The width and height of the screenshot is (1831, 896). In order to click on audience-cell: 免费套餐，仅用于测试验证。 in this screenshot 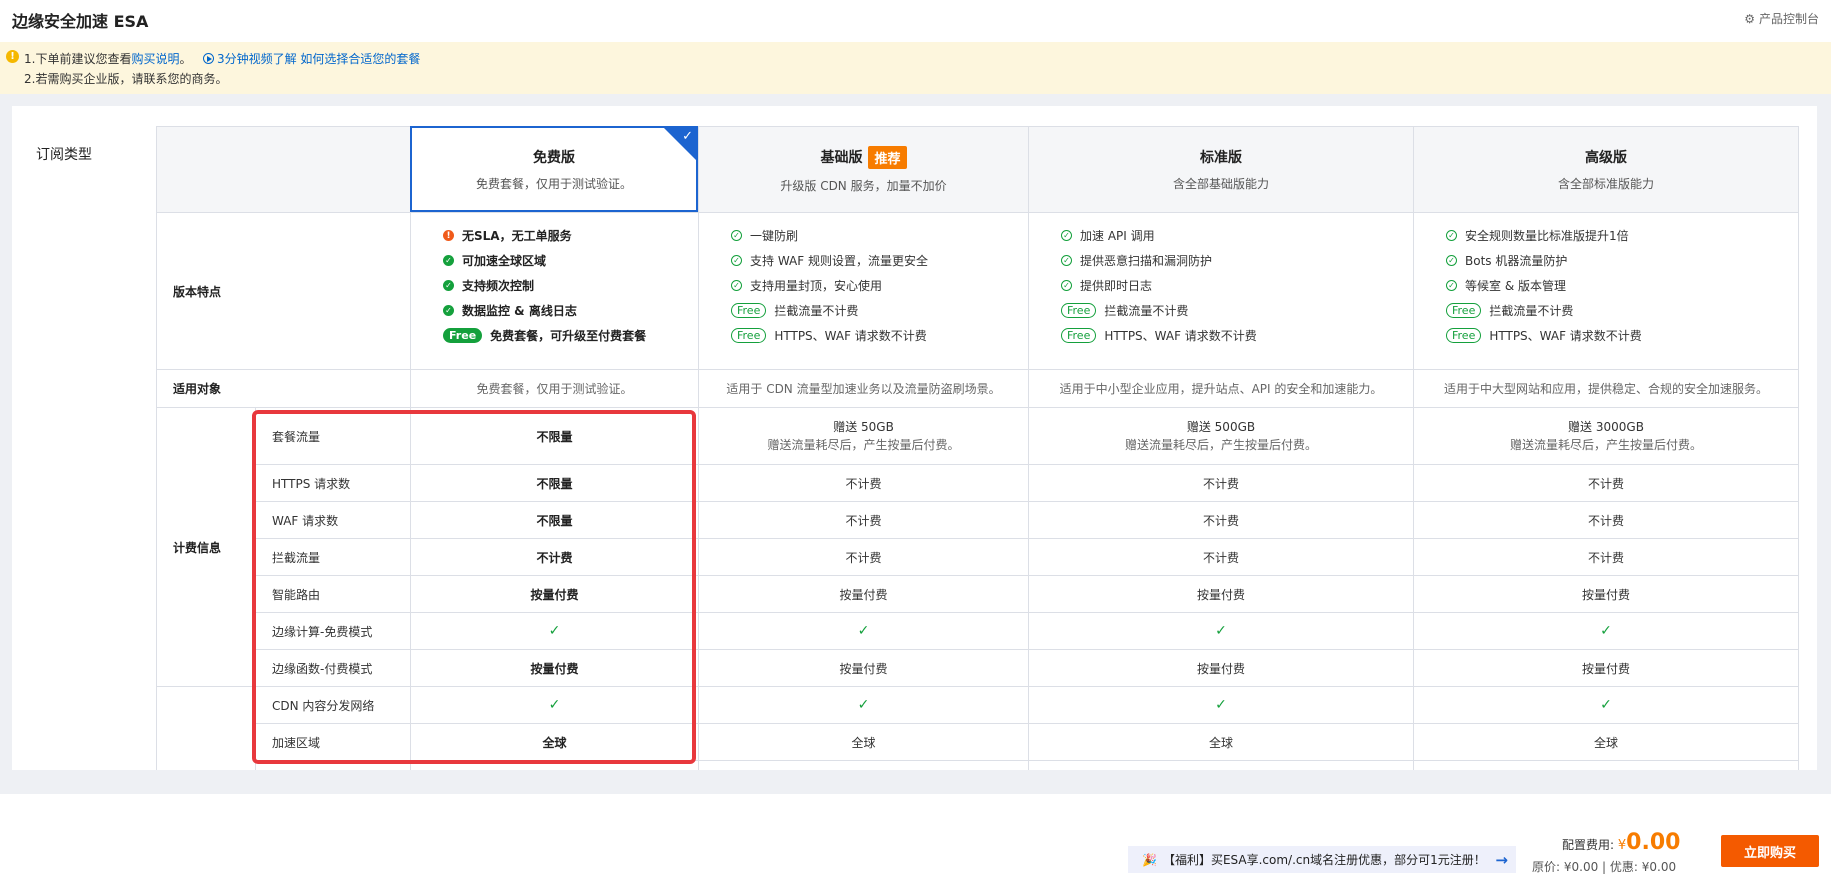, I will do `click(554, 388)`.